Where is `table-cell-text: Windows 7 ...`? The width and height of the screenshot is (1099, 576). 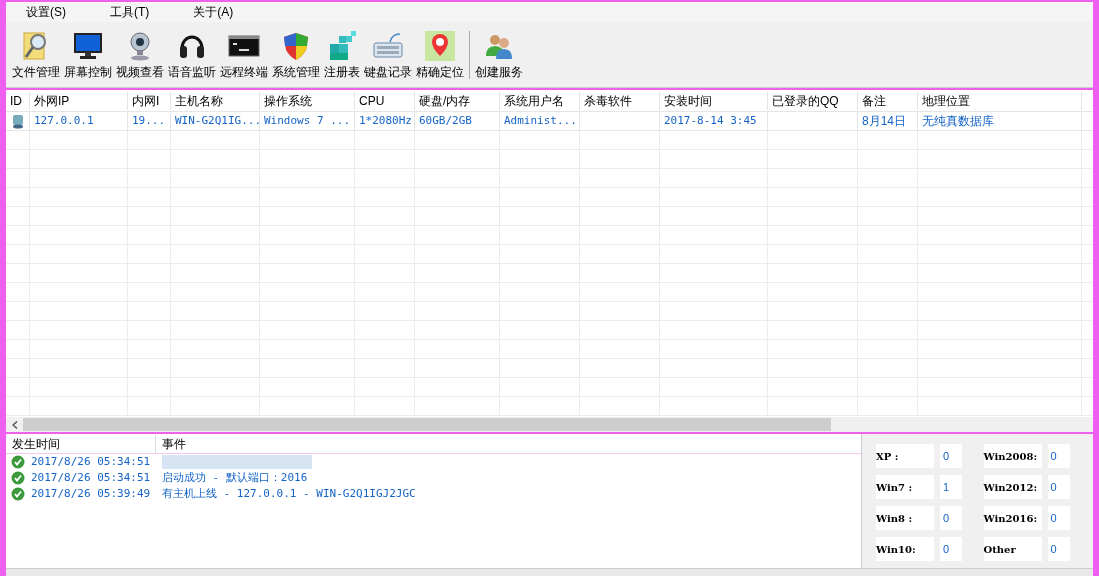 table-cell-text: Windows 7 ... is located at coordinates (307, 120).